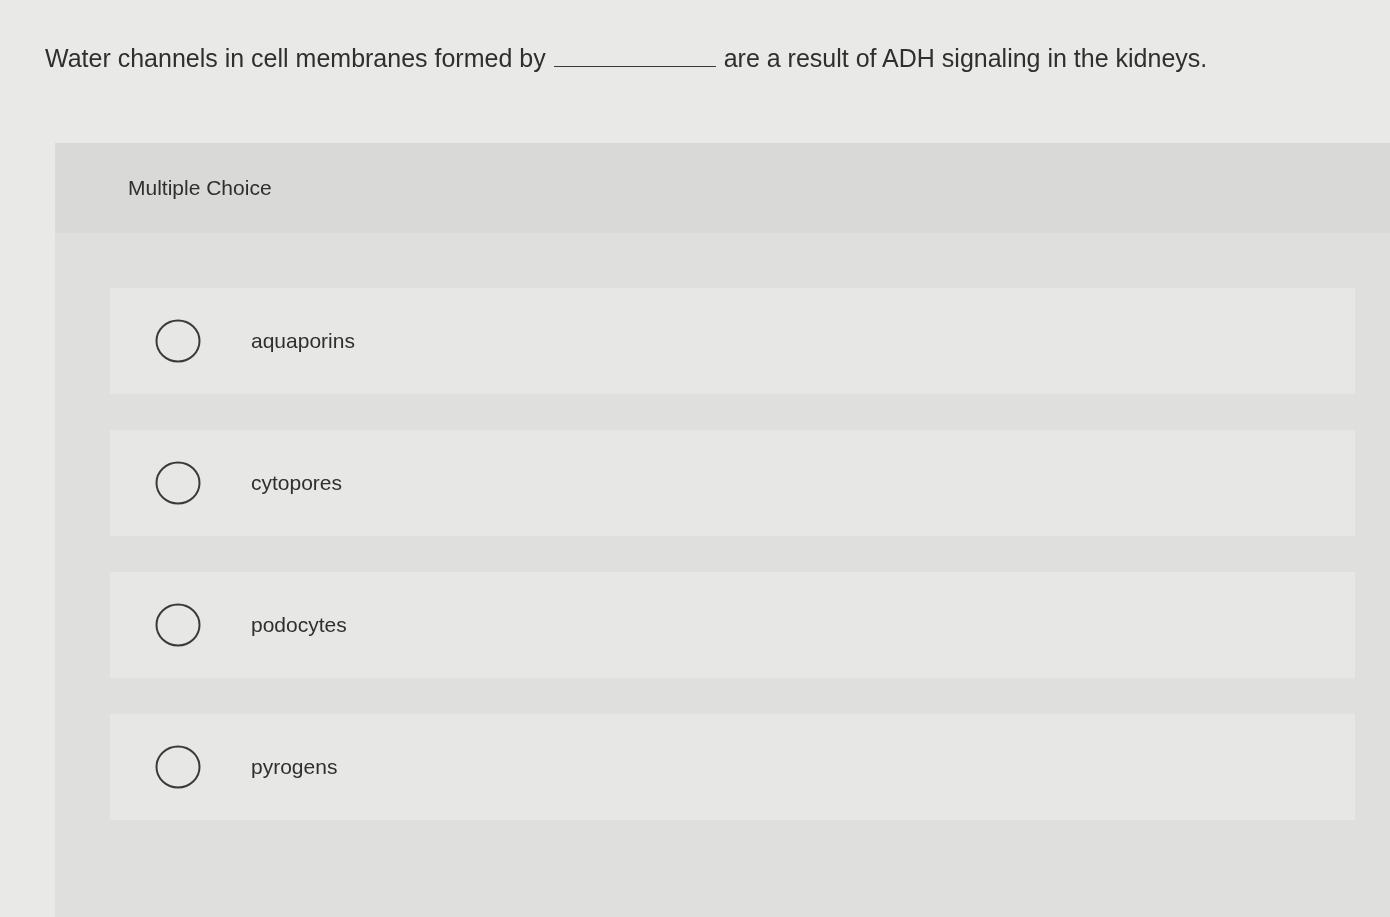  I want to click on answer-option: podocytes, so click(732, 625).